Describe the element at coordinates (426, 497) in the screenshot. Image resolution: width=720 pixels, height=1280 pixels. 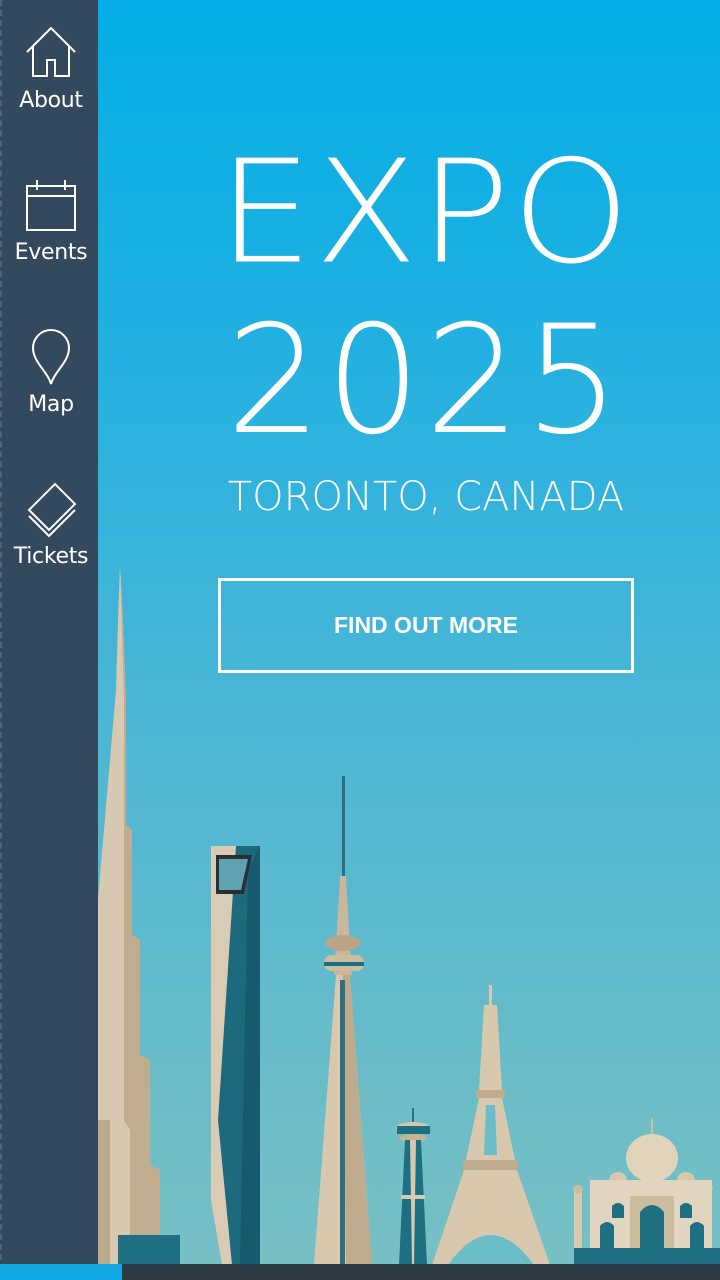
I see `hero-location: TORONTO, CANADA` at that location.